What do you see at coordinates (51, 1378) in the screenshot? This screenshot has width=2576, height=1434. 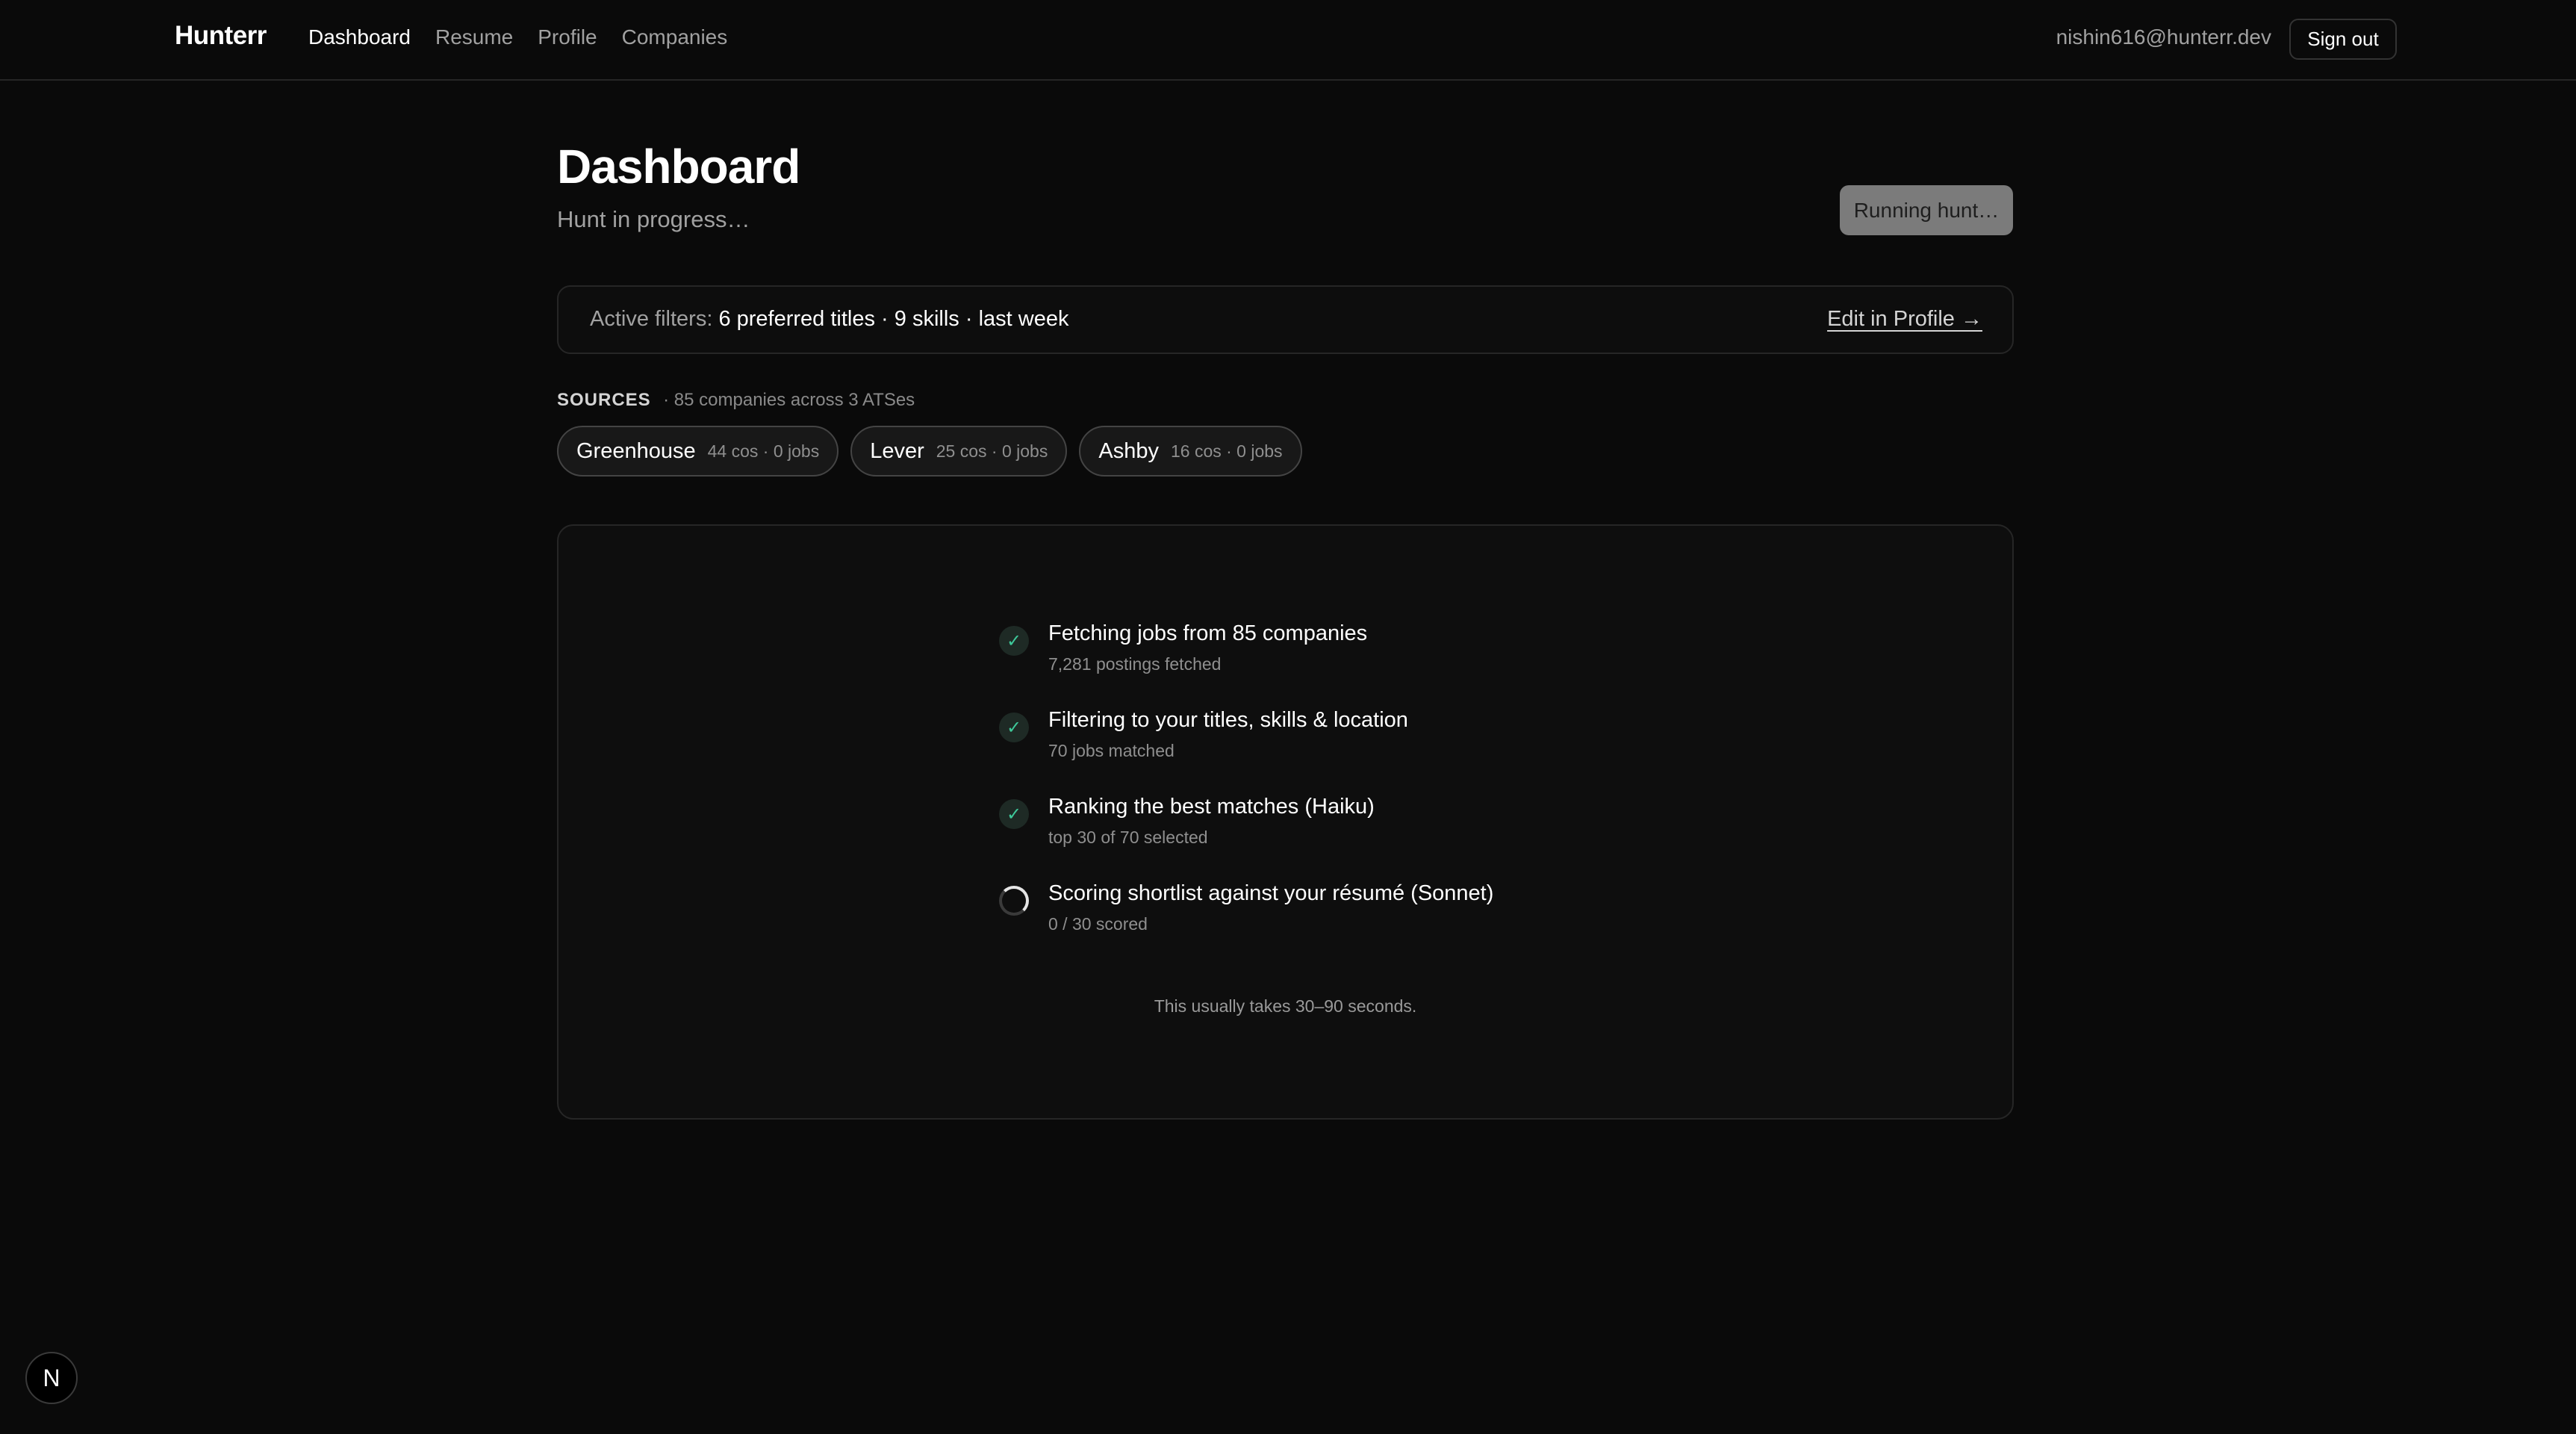 I see `nextjs-icon: N` at bounding box center [51, 1378].